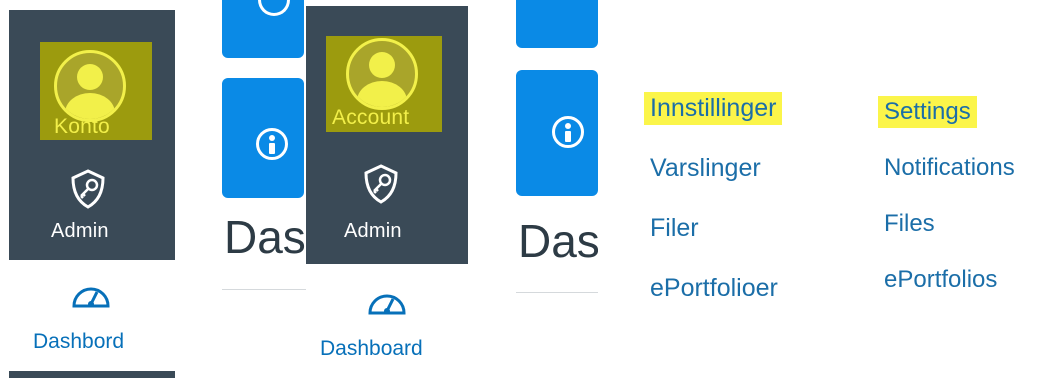  Describe the element at coordinates (958, 199) in the screenshot. I see `account-menu-english: Settings Notifications Files ePortfolios` at that location.